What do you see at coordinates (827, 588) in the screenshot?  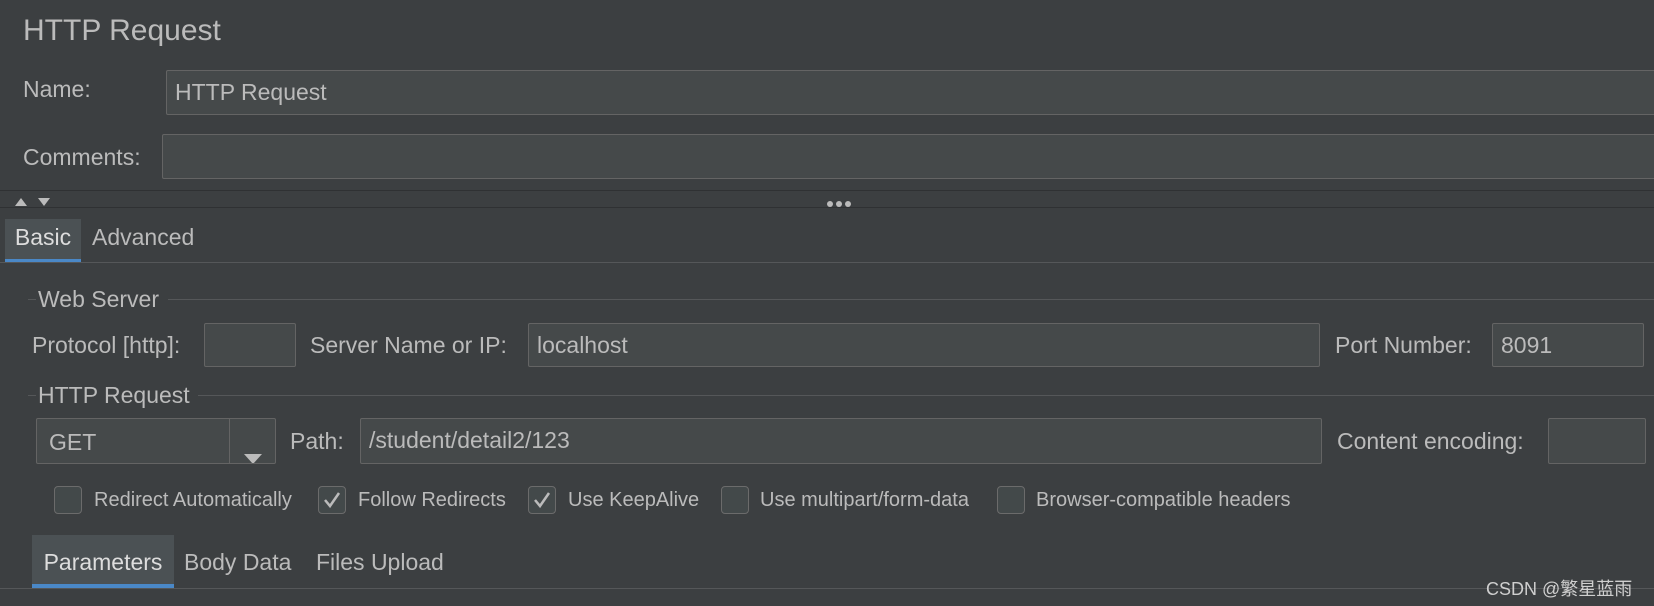 I see `sub-tab-divider` at bounding box center [827, 588].